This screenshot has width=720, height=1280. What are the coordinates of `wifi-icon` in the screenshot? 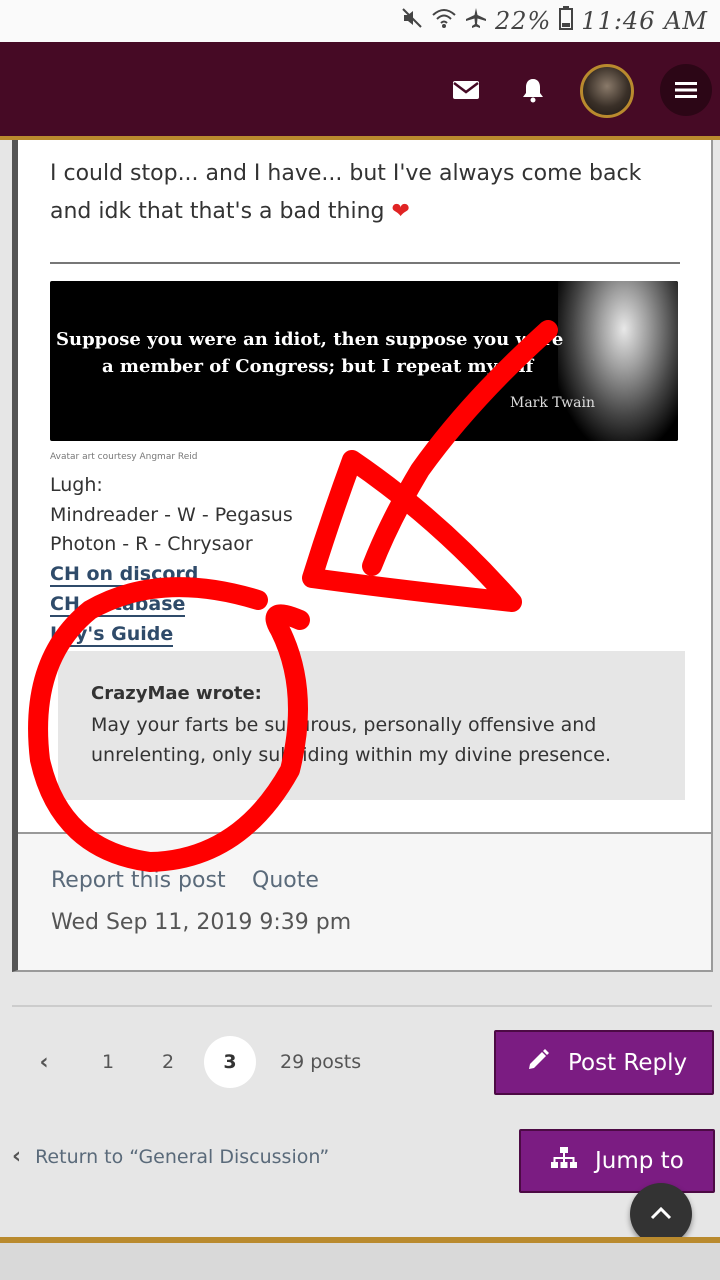 It's located at (444, 21).